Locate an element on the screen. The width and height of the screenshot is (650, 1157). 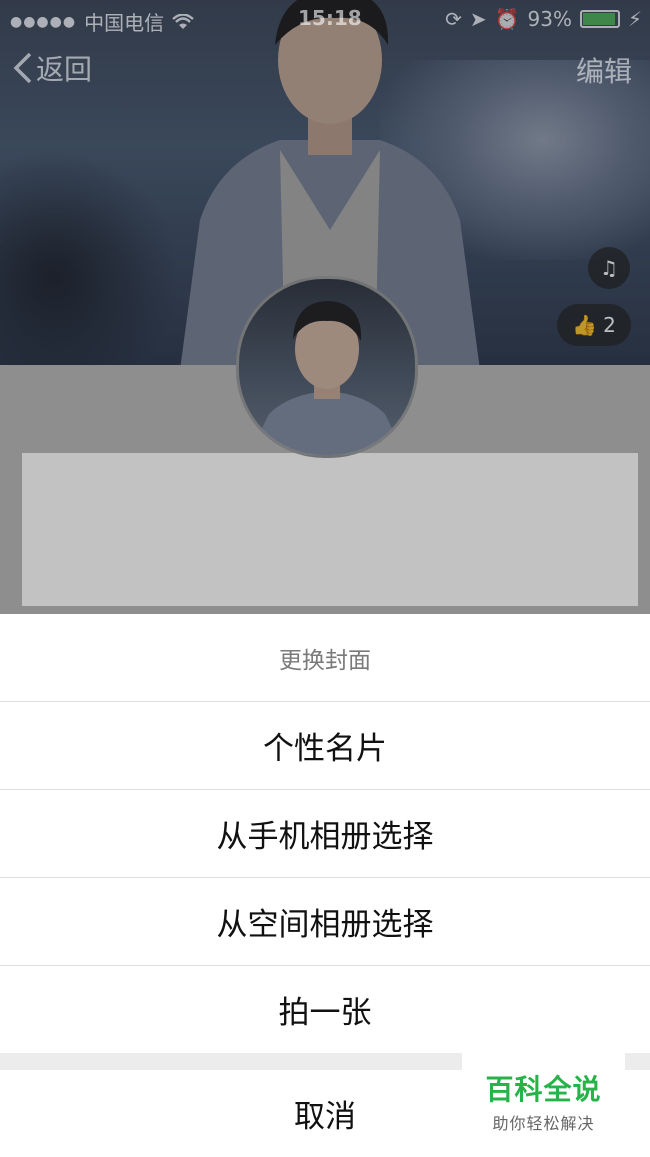
chevron-left-icon is located at coordinates (22, 68).